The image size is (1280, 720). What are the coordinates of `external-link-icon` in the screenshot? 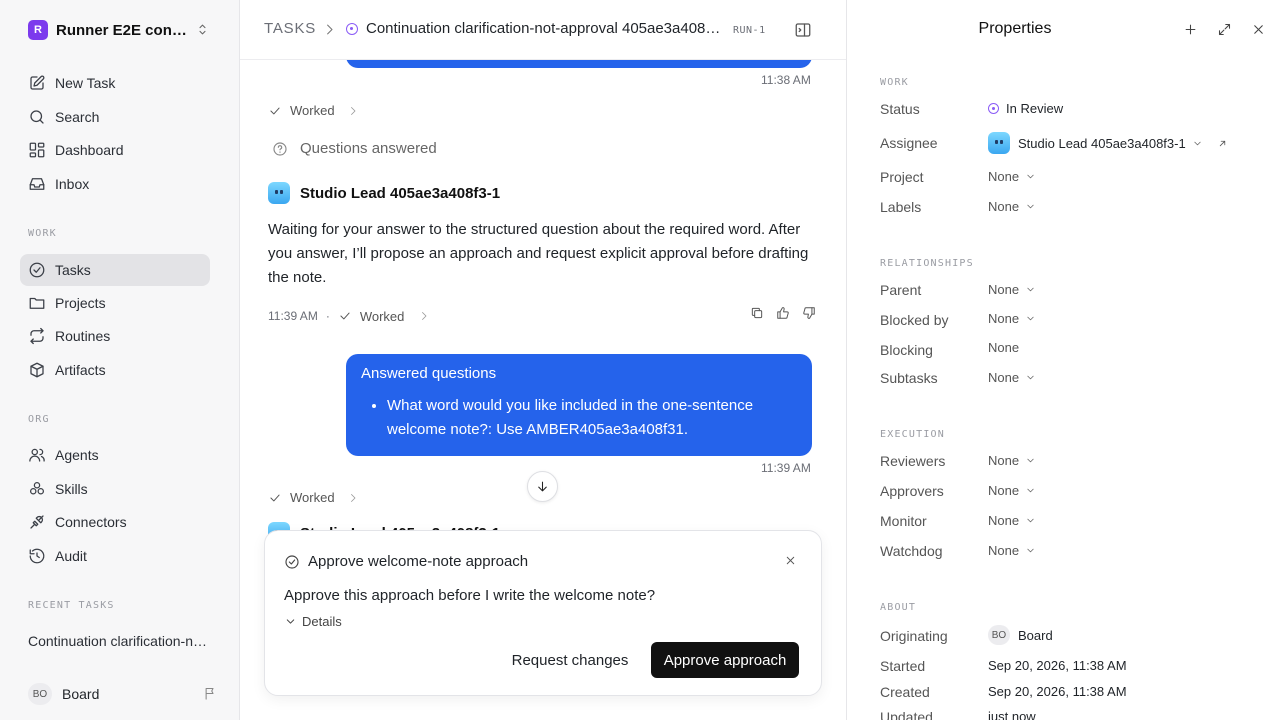 It's located at (1222, 143).